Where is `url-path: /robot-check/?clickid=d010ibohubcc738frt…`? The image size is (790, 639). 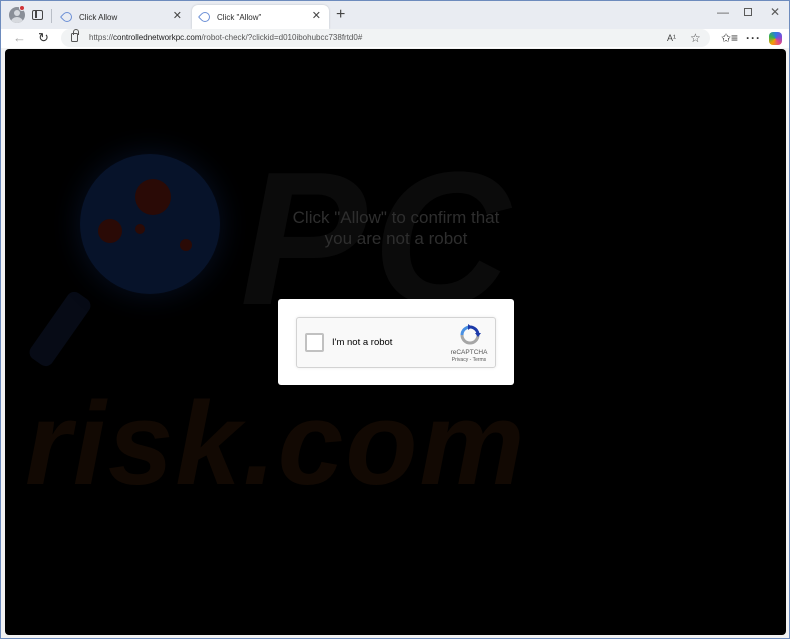 url-path: /robot-check/?clickid=d010ibohubcc738frt… is located at coordinates (282, 37).